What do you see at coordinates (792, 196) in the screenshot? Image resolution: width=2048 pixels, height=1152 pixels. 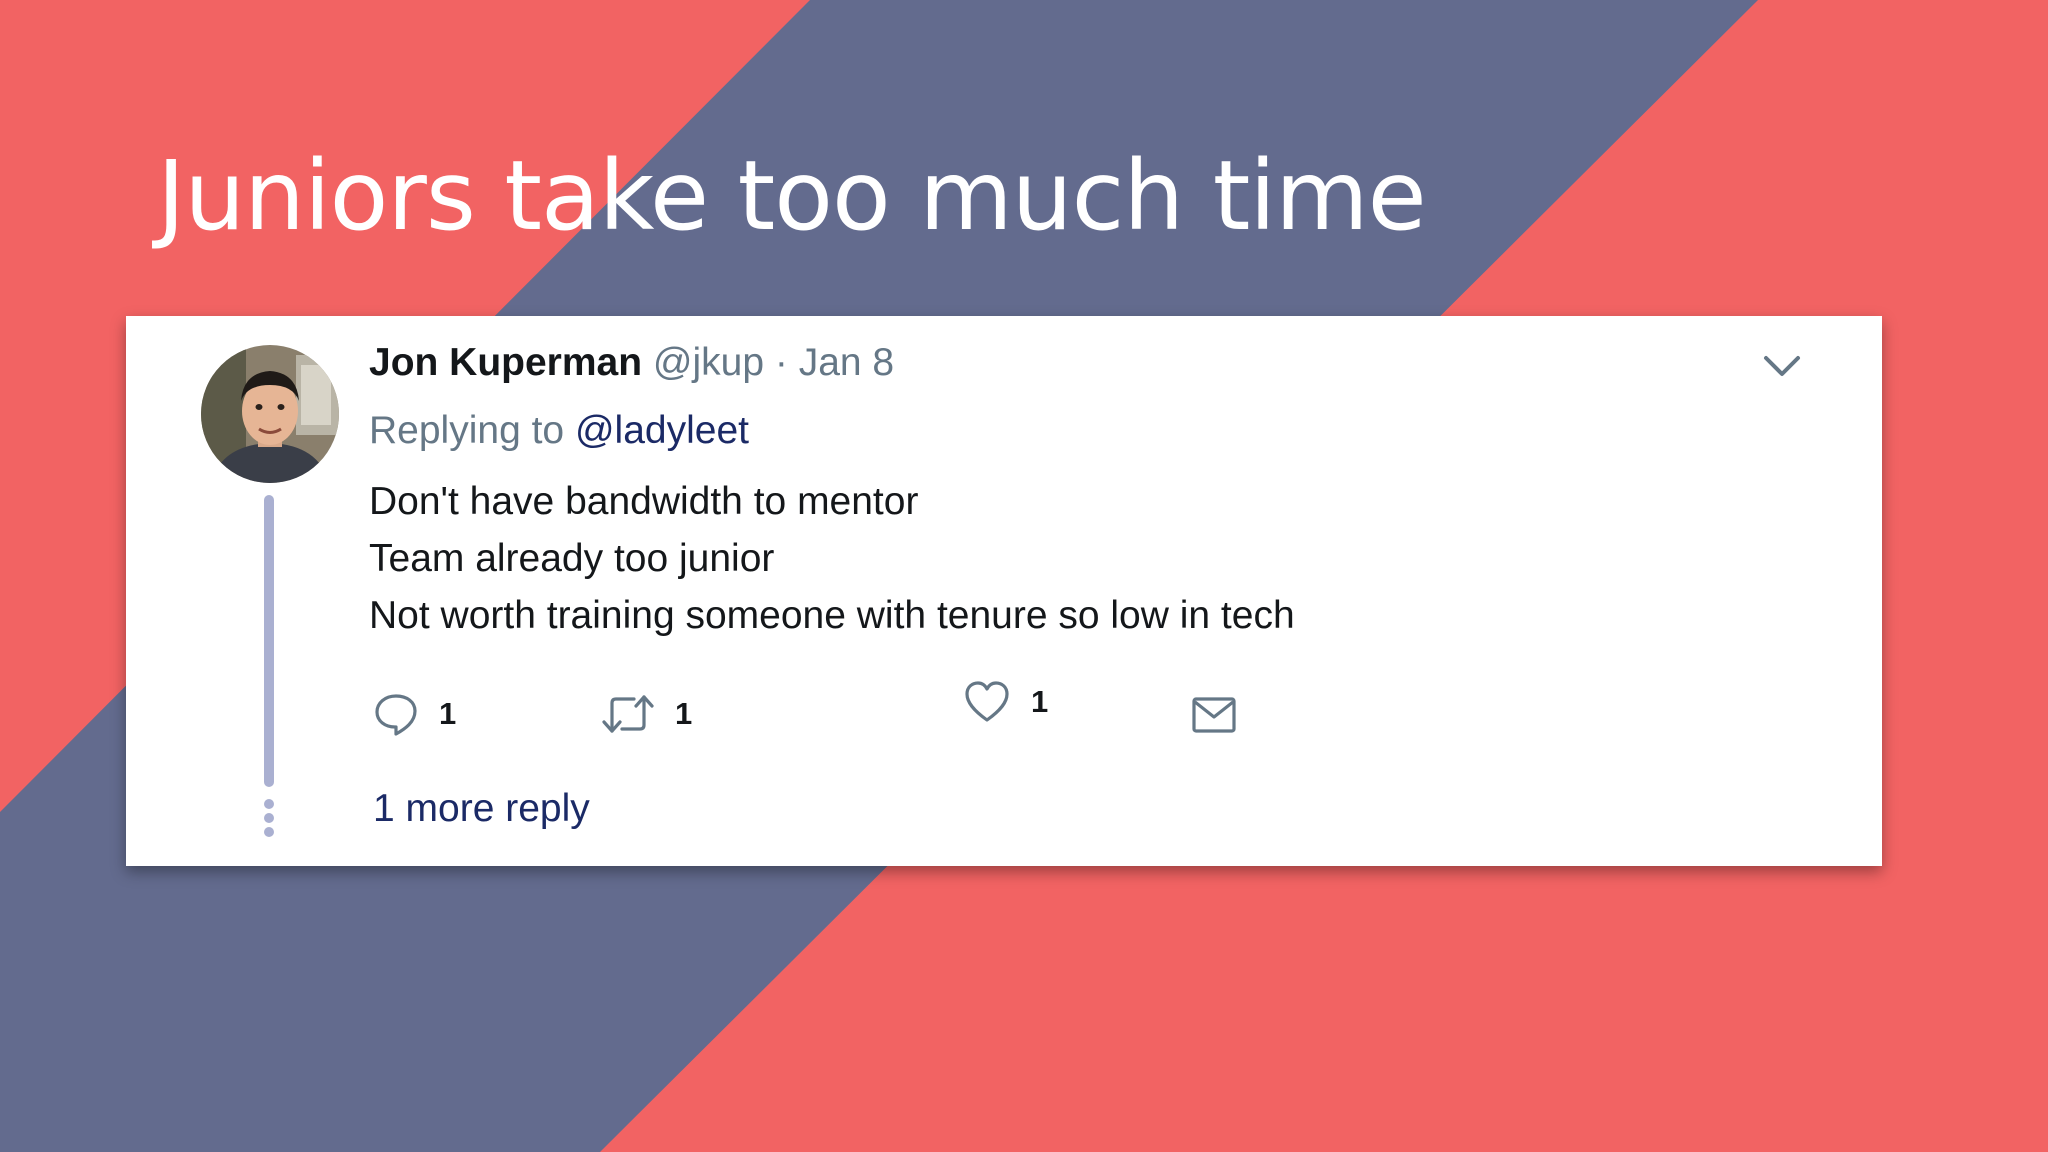 I see `slide-title: Juniors take too much time` at bounding box center [792, 196].